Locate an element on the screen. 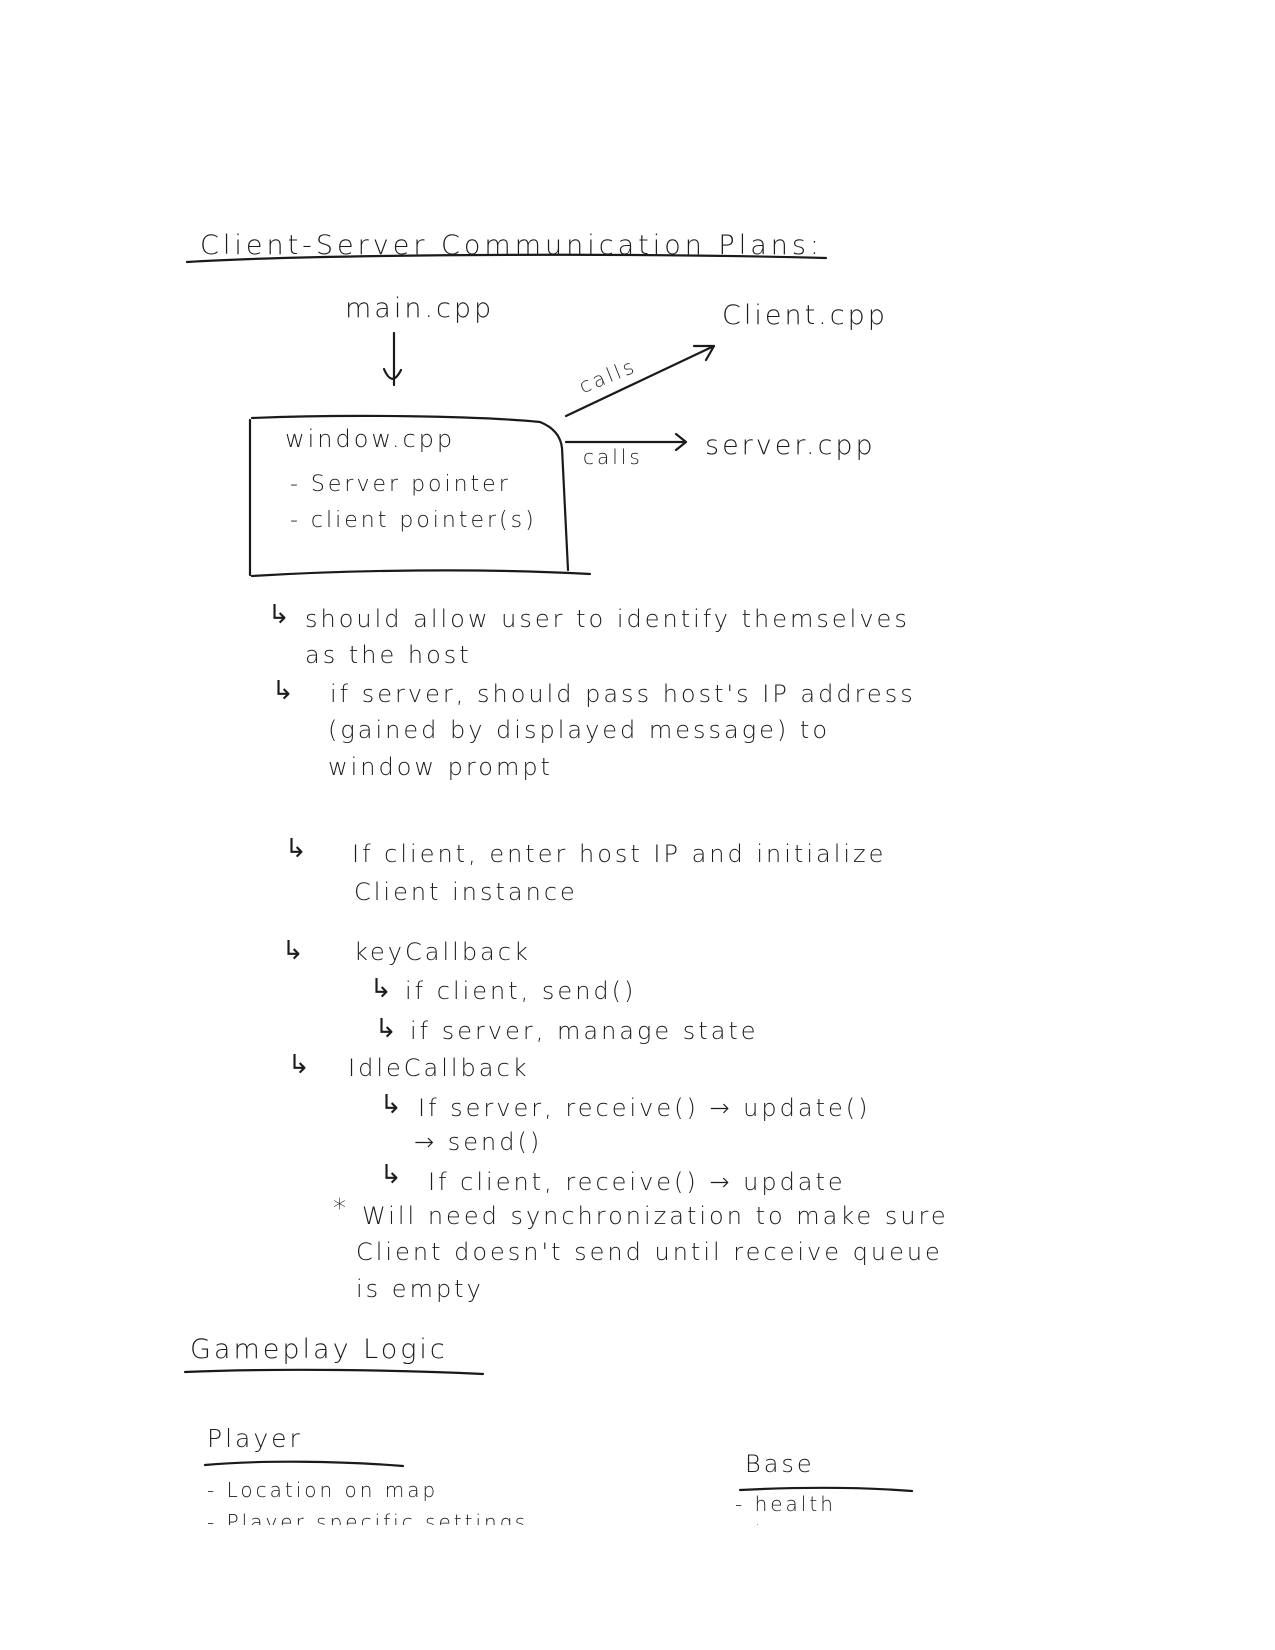 The image size is (1275, 1650). gameplay-logic-heading: Gameplay Logic is located at coordinates (319, 1349).